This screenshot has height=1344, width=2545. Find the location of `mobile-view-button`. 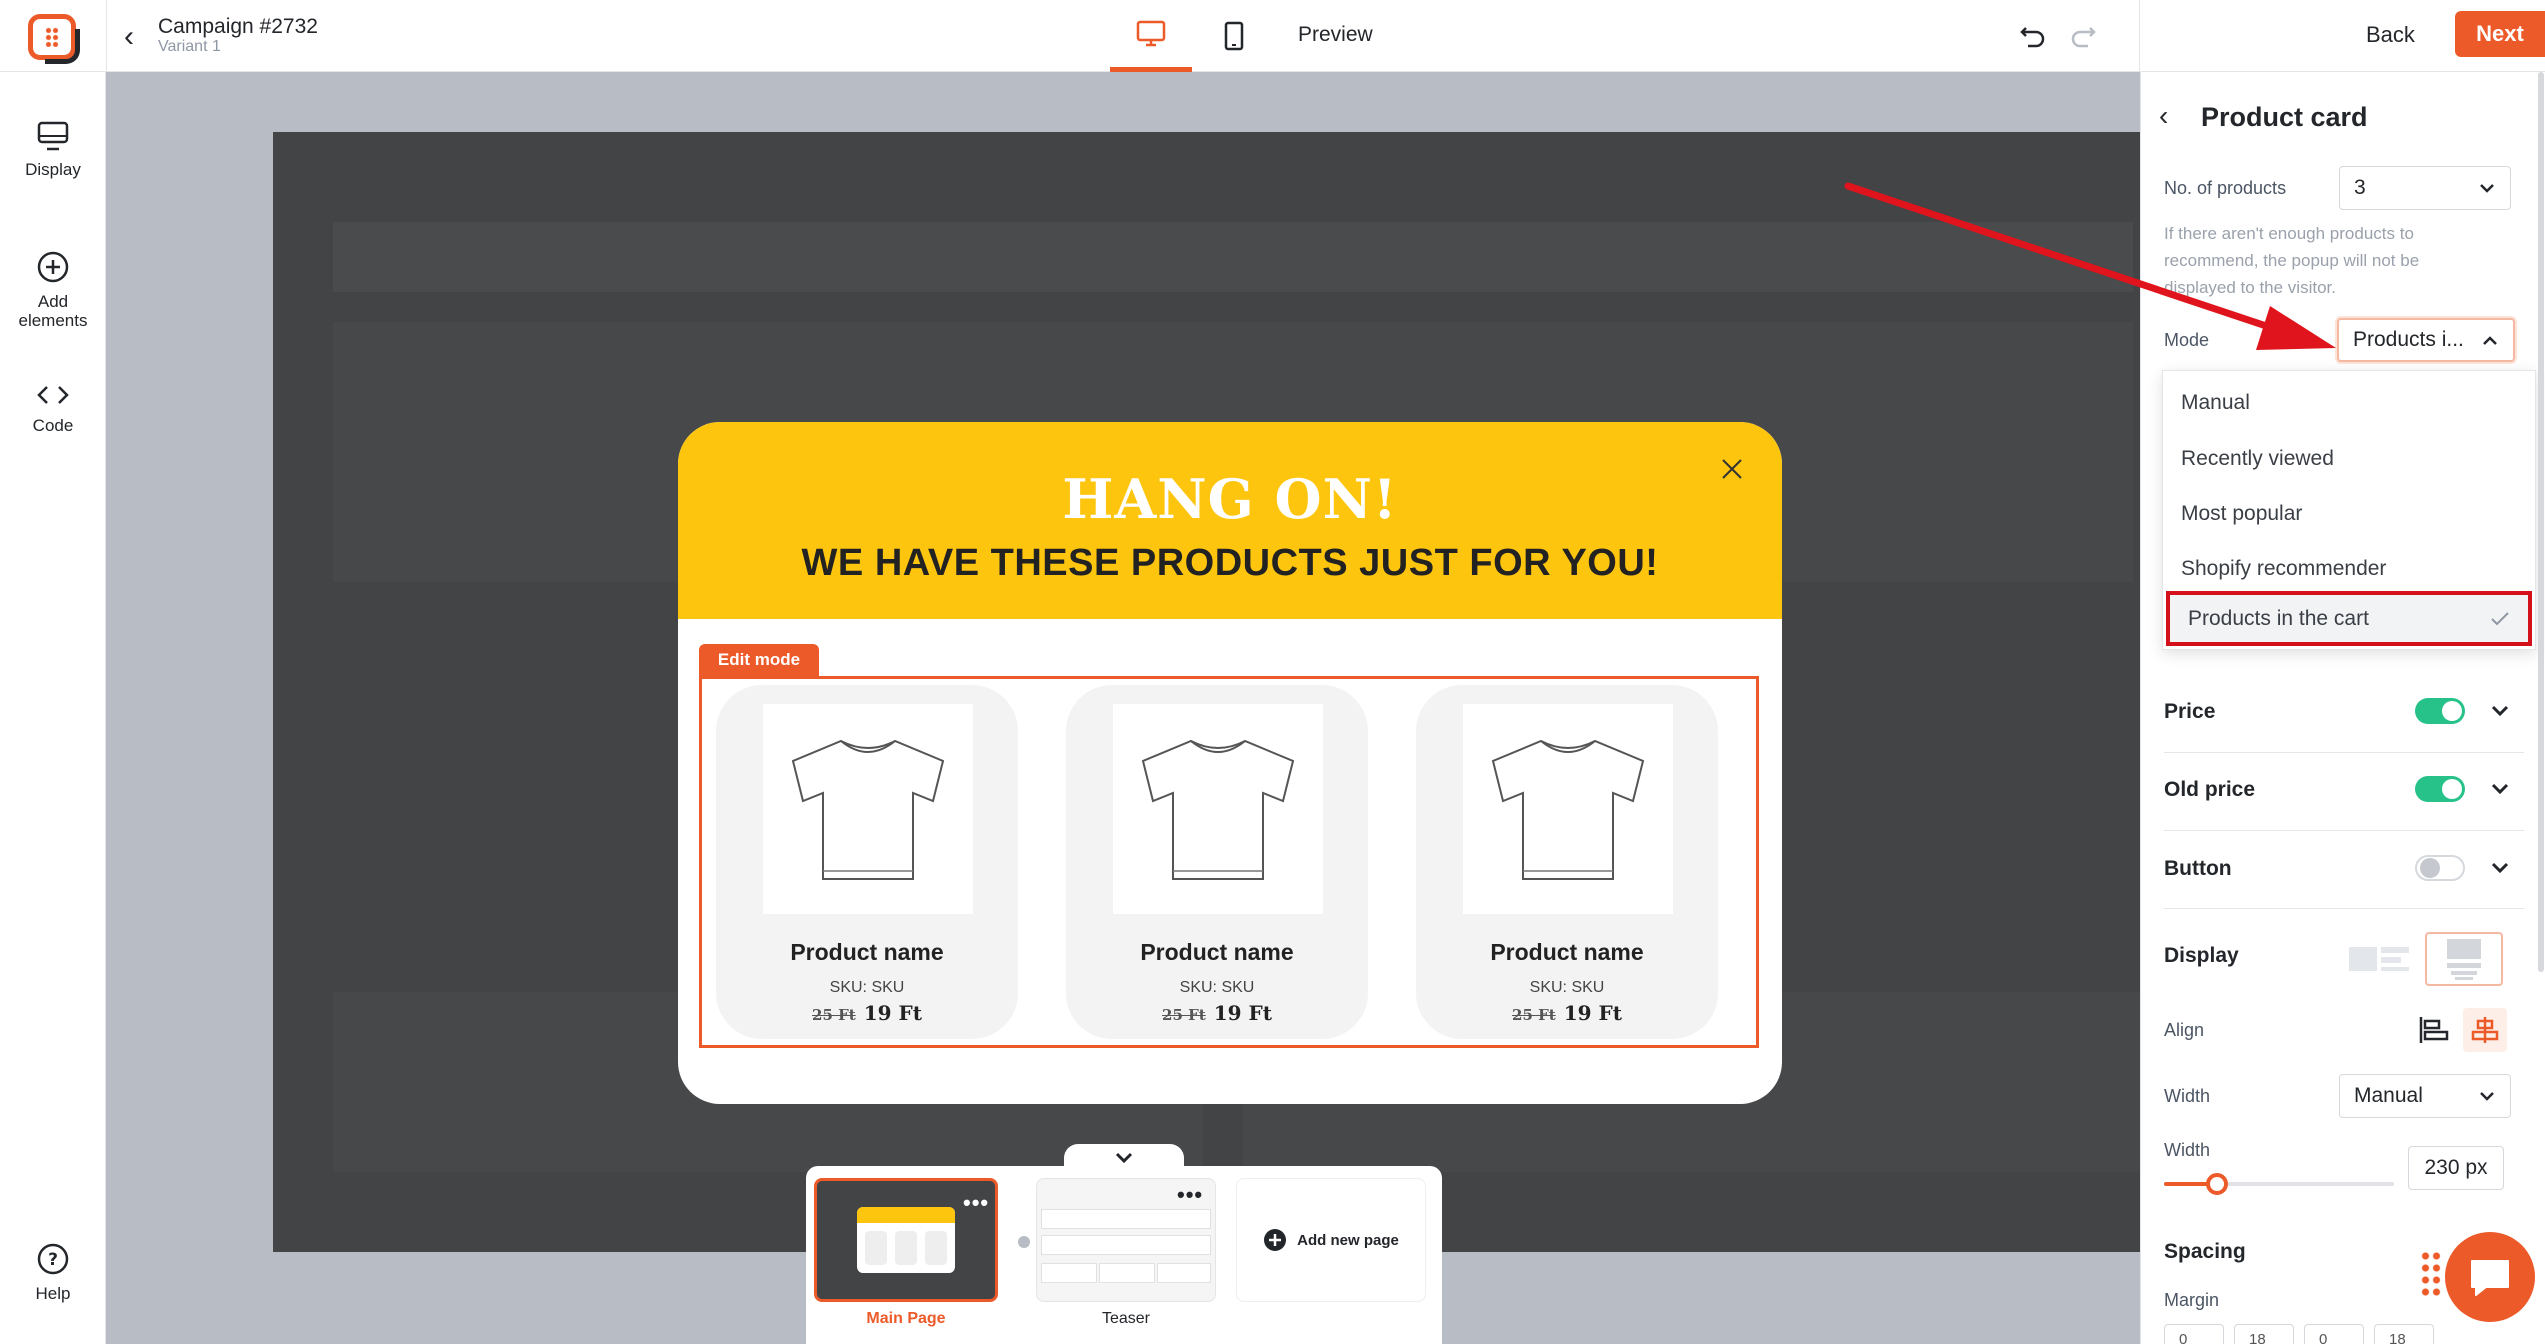

mobile-view-button is located at coordinates (1234, 36).